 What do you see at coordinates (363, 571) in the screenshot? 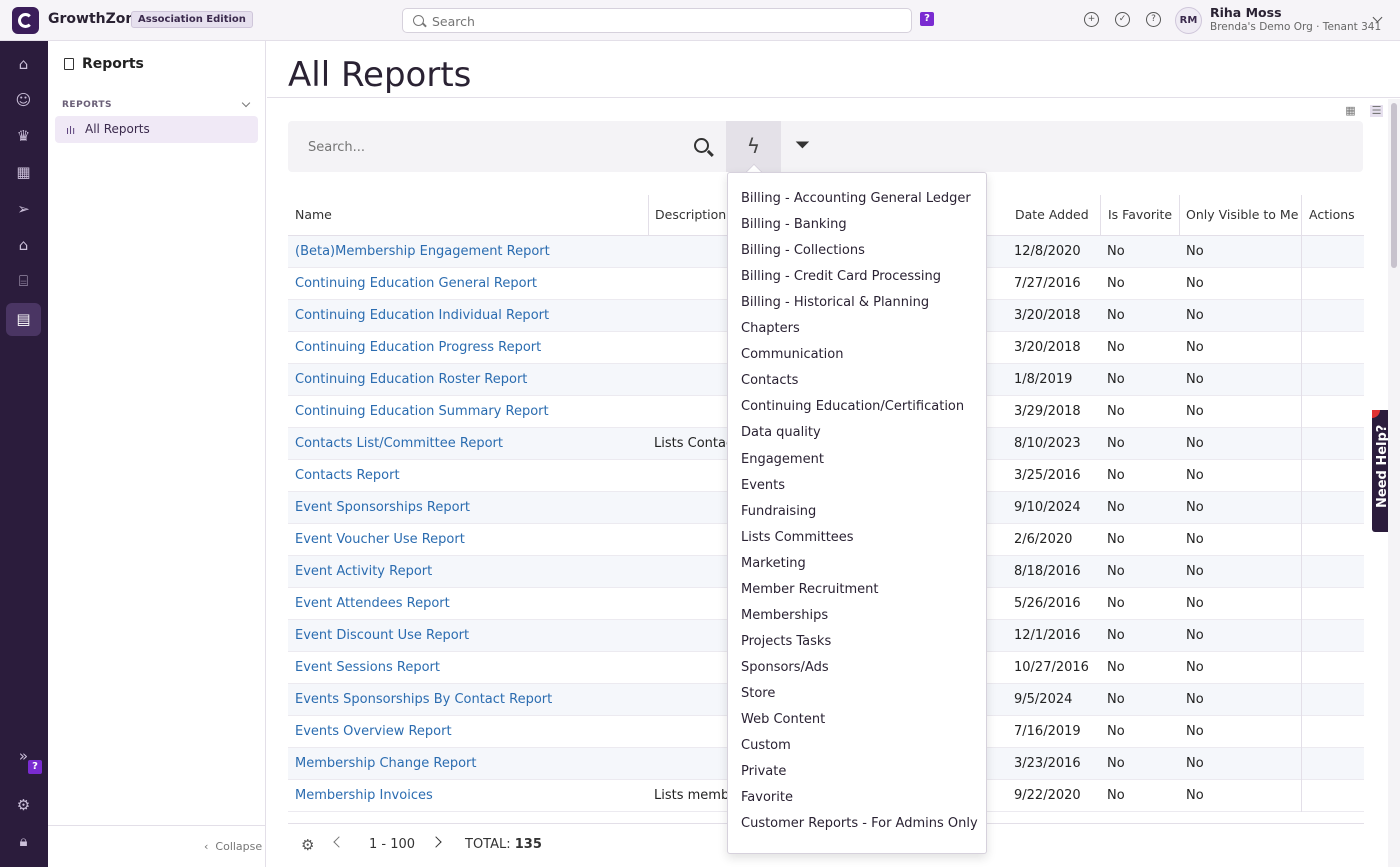
I see `report-name-link: Event Activity Report` at bounding box center [363, 571].